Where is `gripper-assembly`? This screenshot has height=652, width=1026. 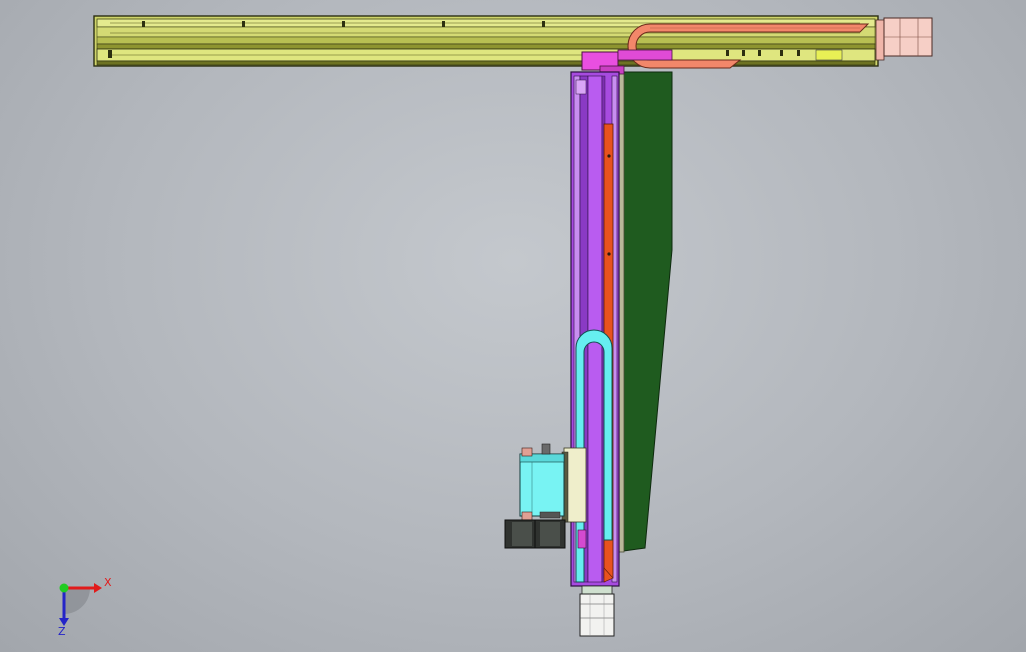 gripper-assembly is located at coordinates (553, 483).